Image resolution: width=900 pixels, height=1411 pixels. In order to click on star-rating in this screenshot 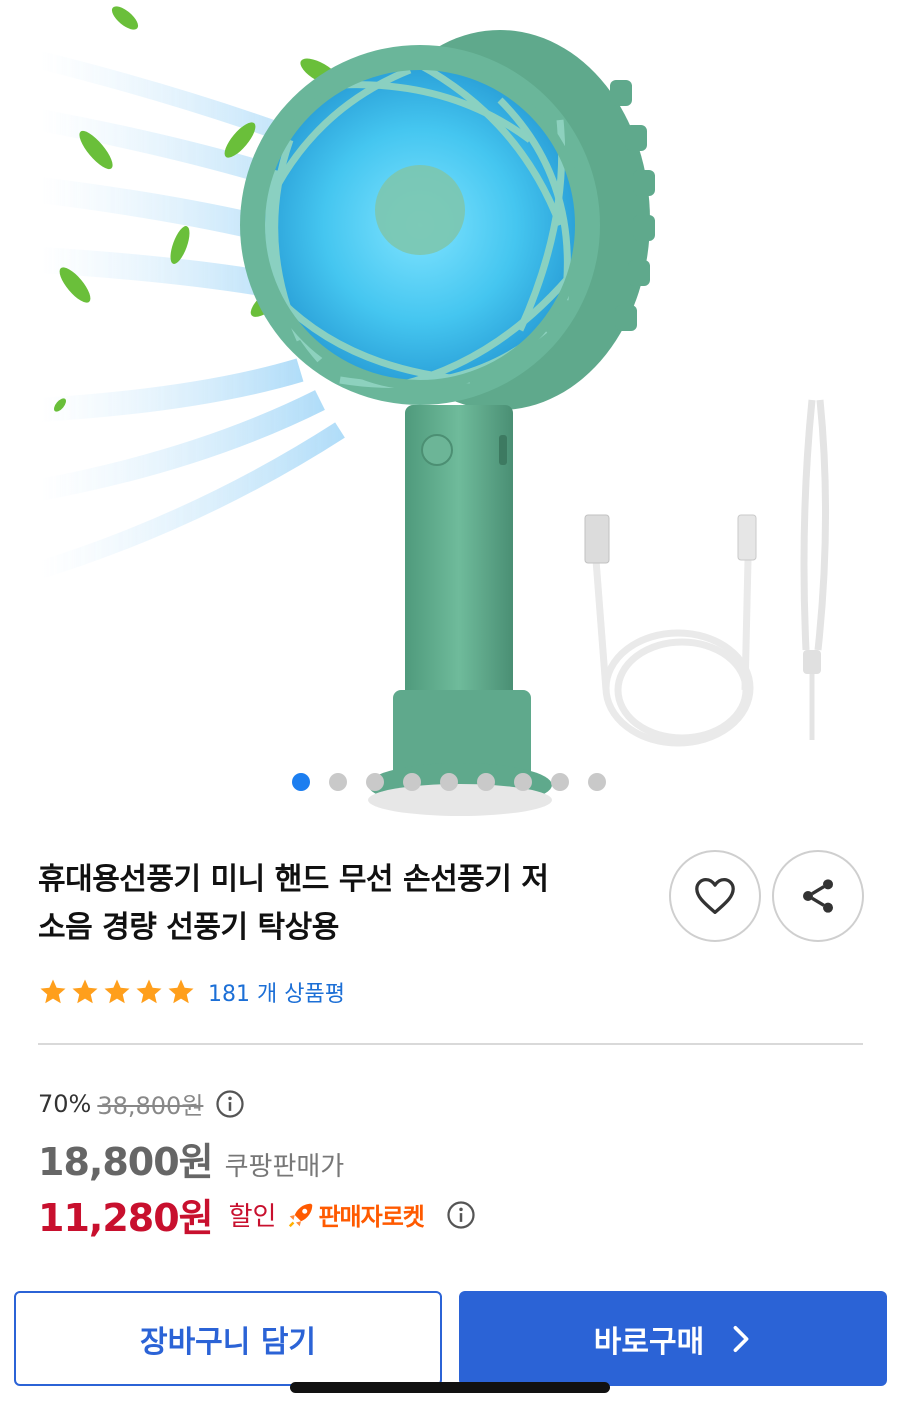, I will do `click(117, 992)`.